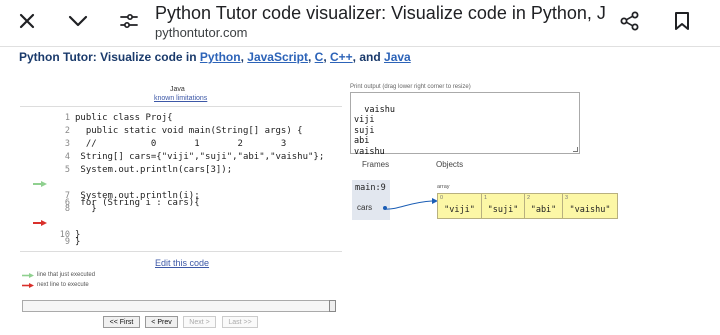 This screenshot has width=720, height=335. I want to click on known-limitations-link: known limitations, so click(180, 98).